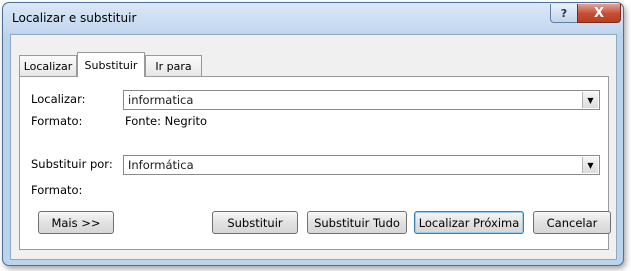  What do you see at coordinates (572, 222) in the screenshot?
I see `cancel-button: Cancelar` at bounding box center [572, 222].